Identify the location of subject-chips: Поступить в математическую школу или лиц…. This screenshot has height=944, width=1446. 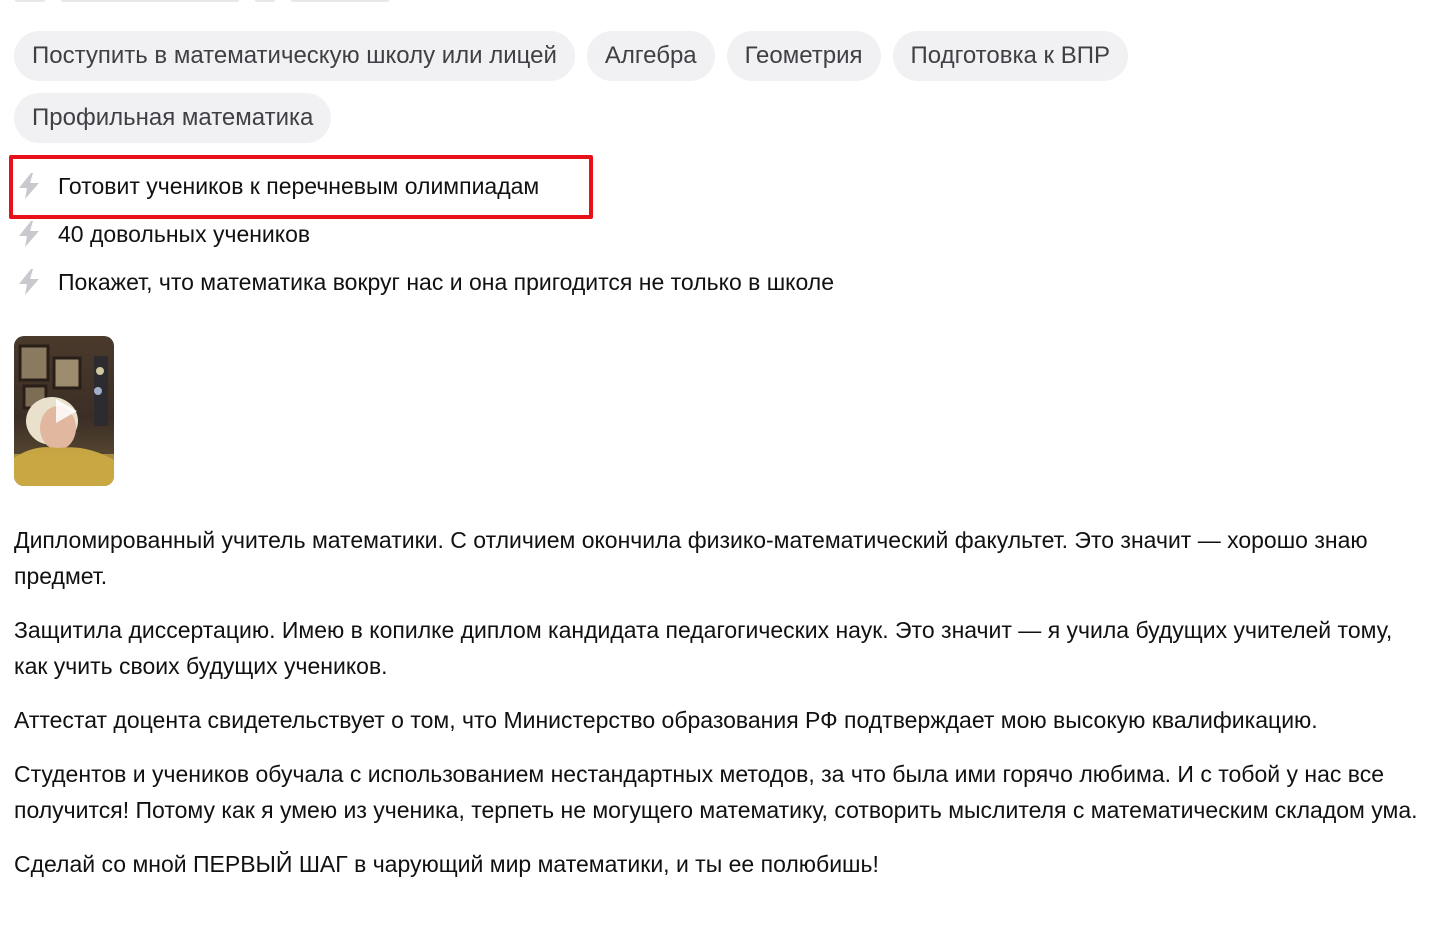
(614, 87).